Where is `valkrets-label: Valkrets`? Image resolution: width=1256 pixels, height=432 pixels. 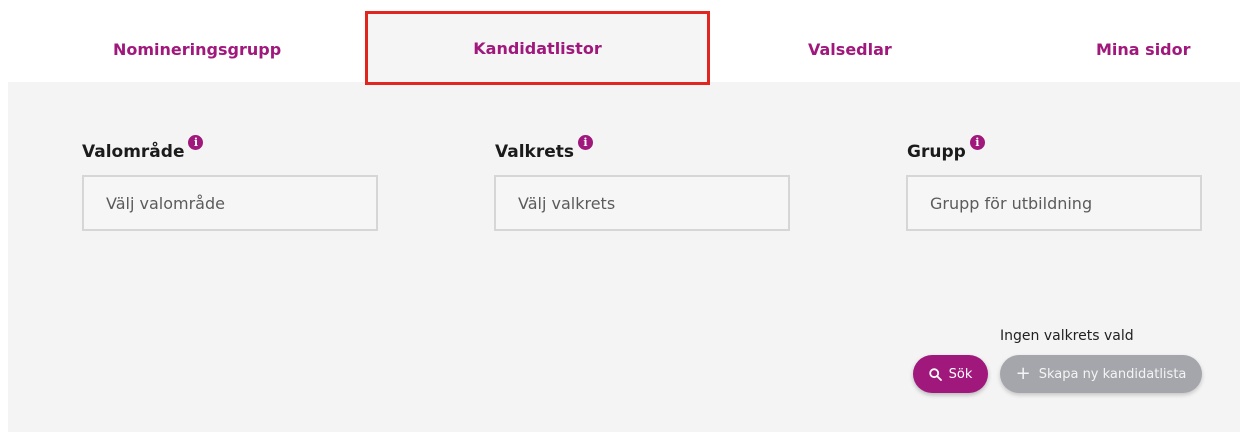 valkrets-label: Valkrets is located at coordinates (534, 152).